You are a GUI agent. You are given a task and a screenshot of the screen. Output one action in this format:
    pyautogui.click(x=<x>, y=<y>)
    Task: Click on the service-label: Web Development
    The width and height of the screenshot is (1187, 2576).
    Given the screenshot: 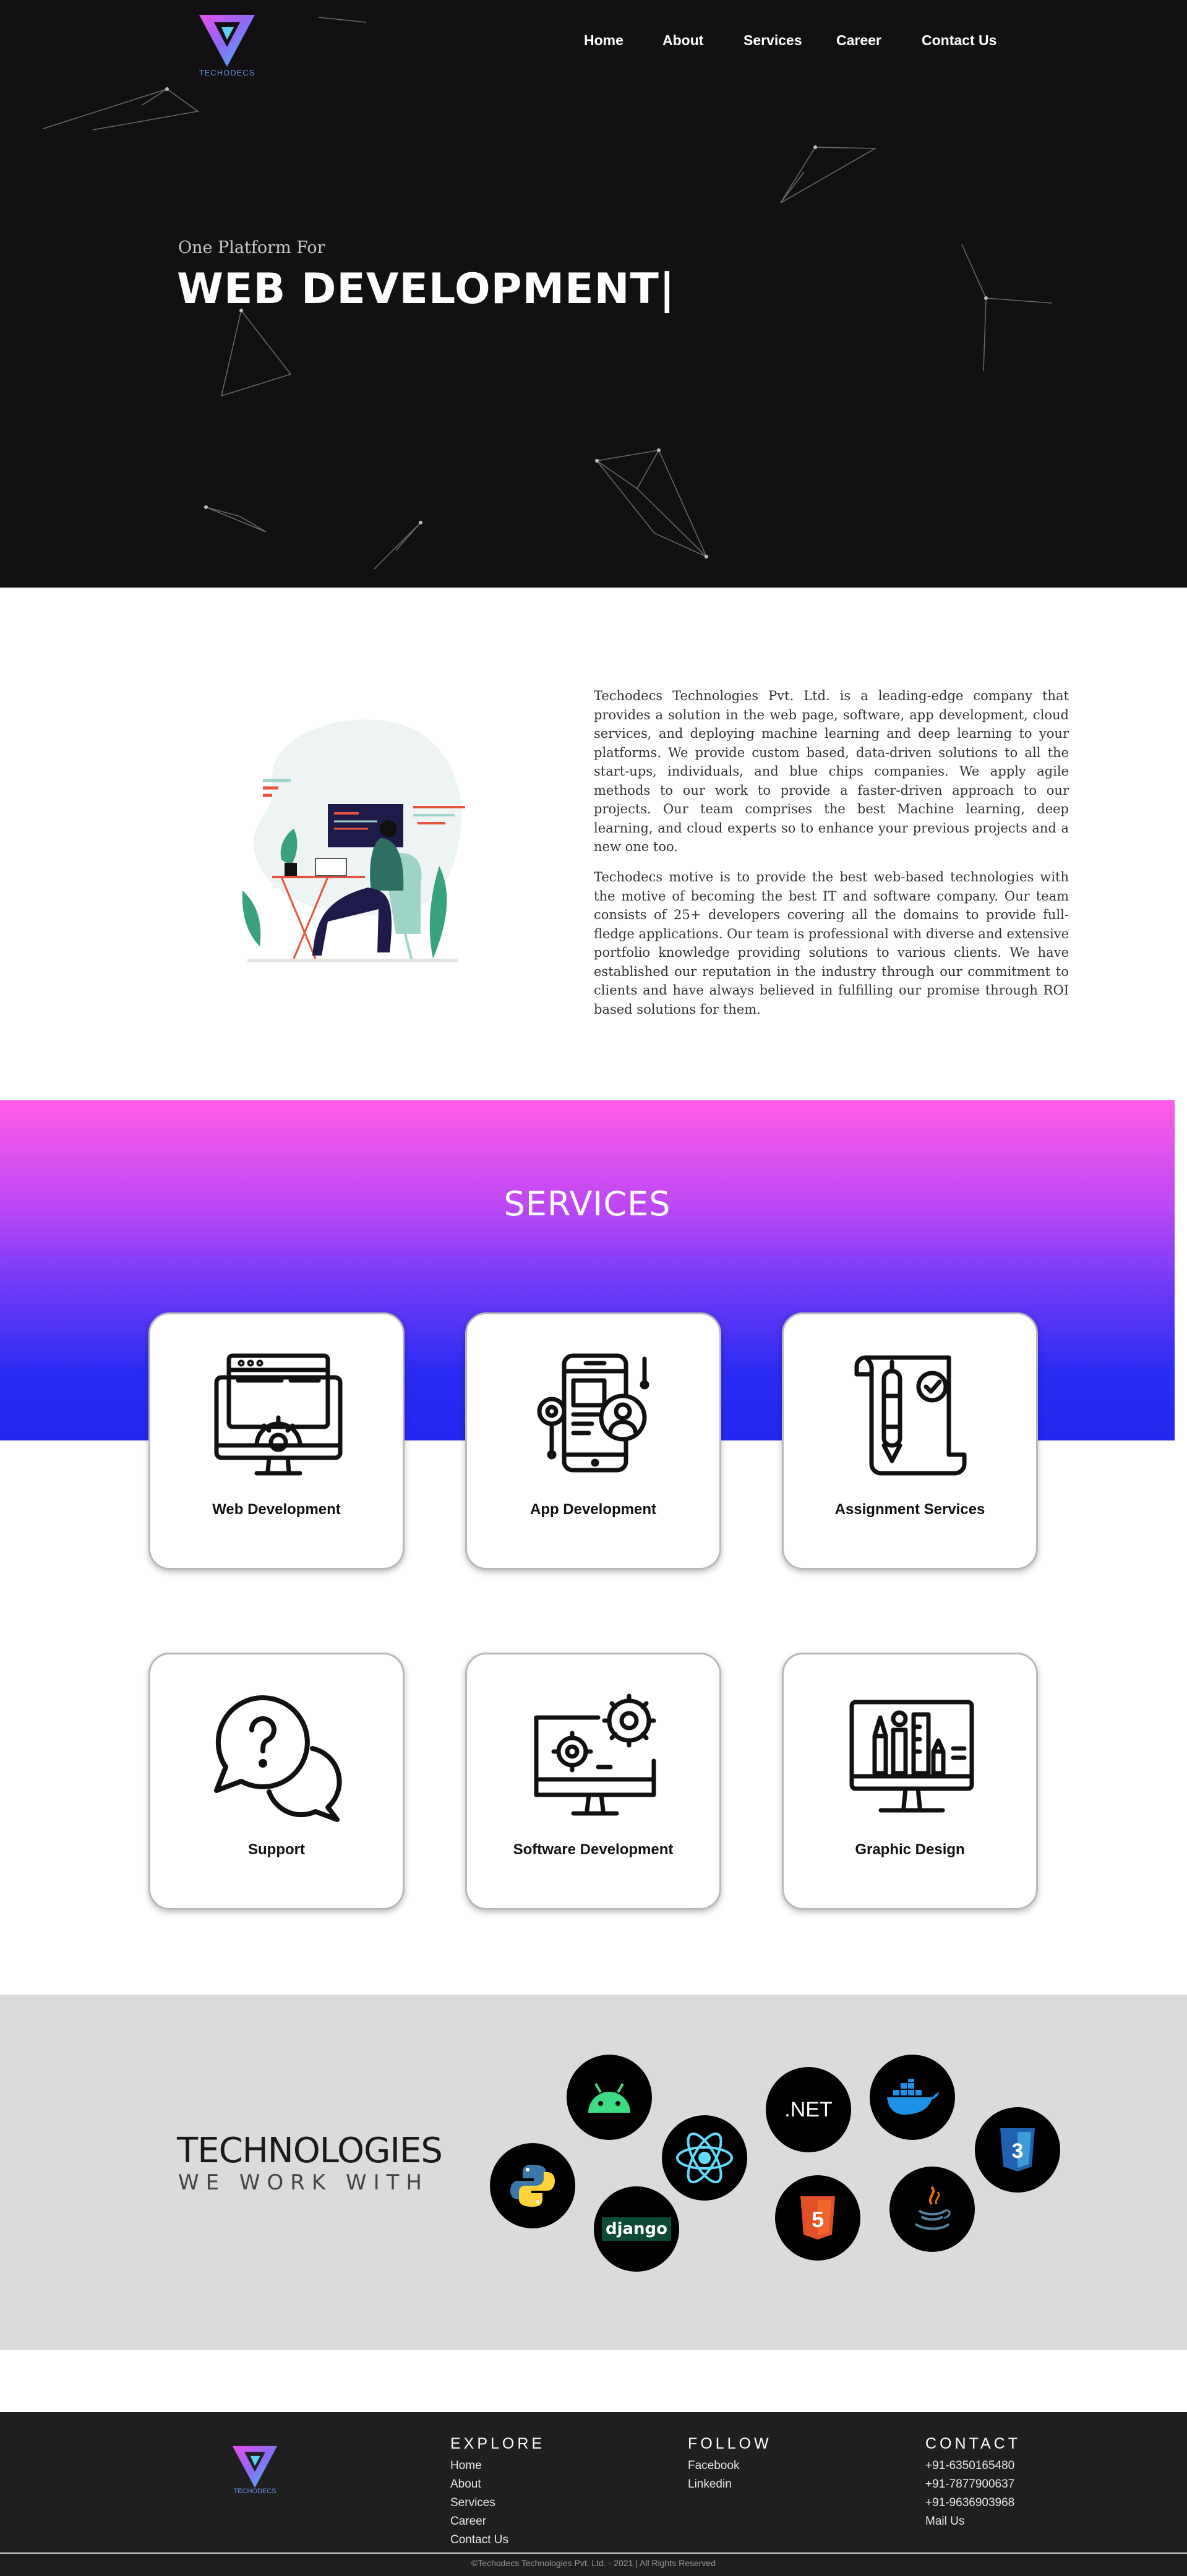 What is the action you would take?
    pyautogui.click(x=276, y=1510)
    